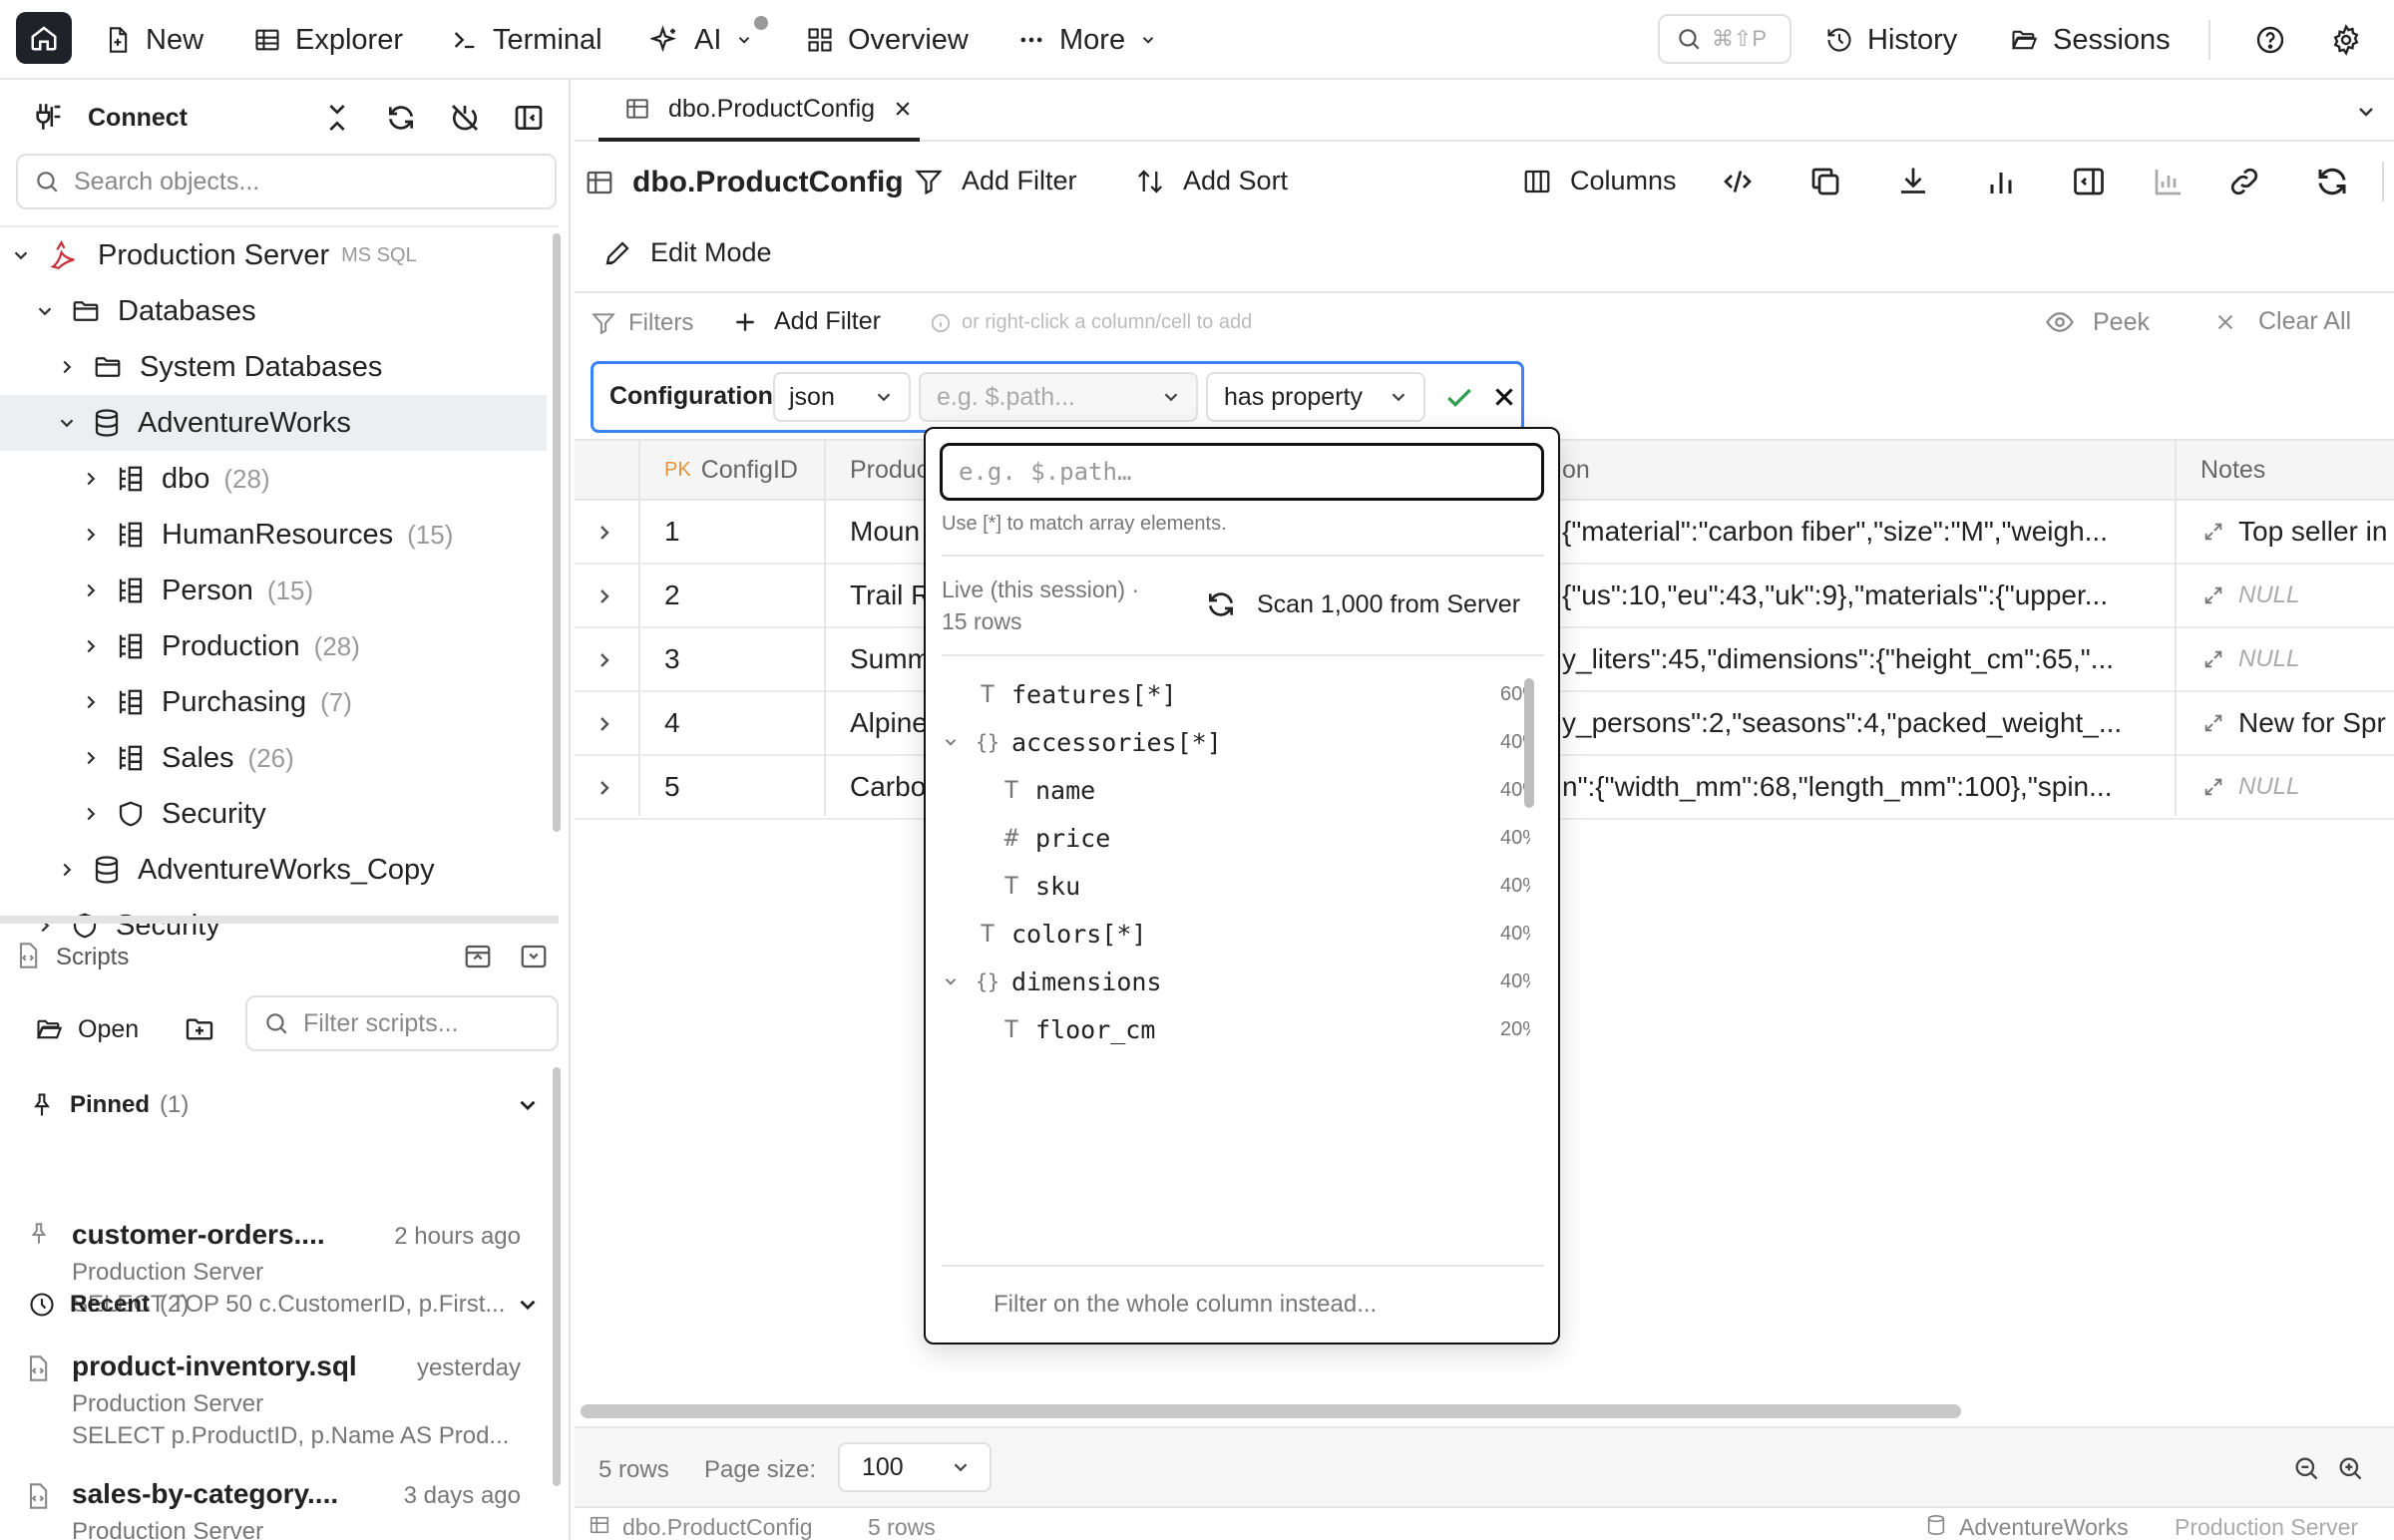 The width and height of the screenshot is (2394, 1540). Describe the element at coordinates (273, 423) in the screenshot. I see `tree-item-adventureworks: AdventureWorks` at that location.